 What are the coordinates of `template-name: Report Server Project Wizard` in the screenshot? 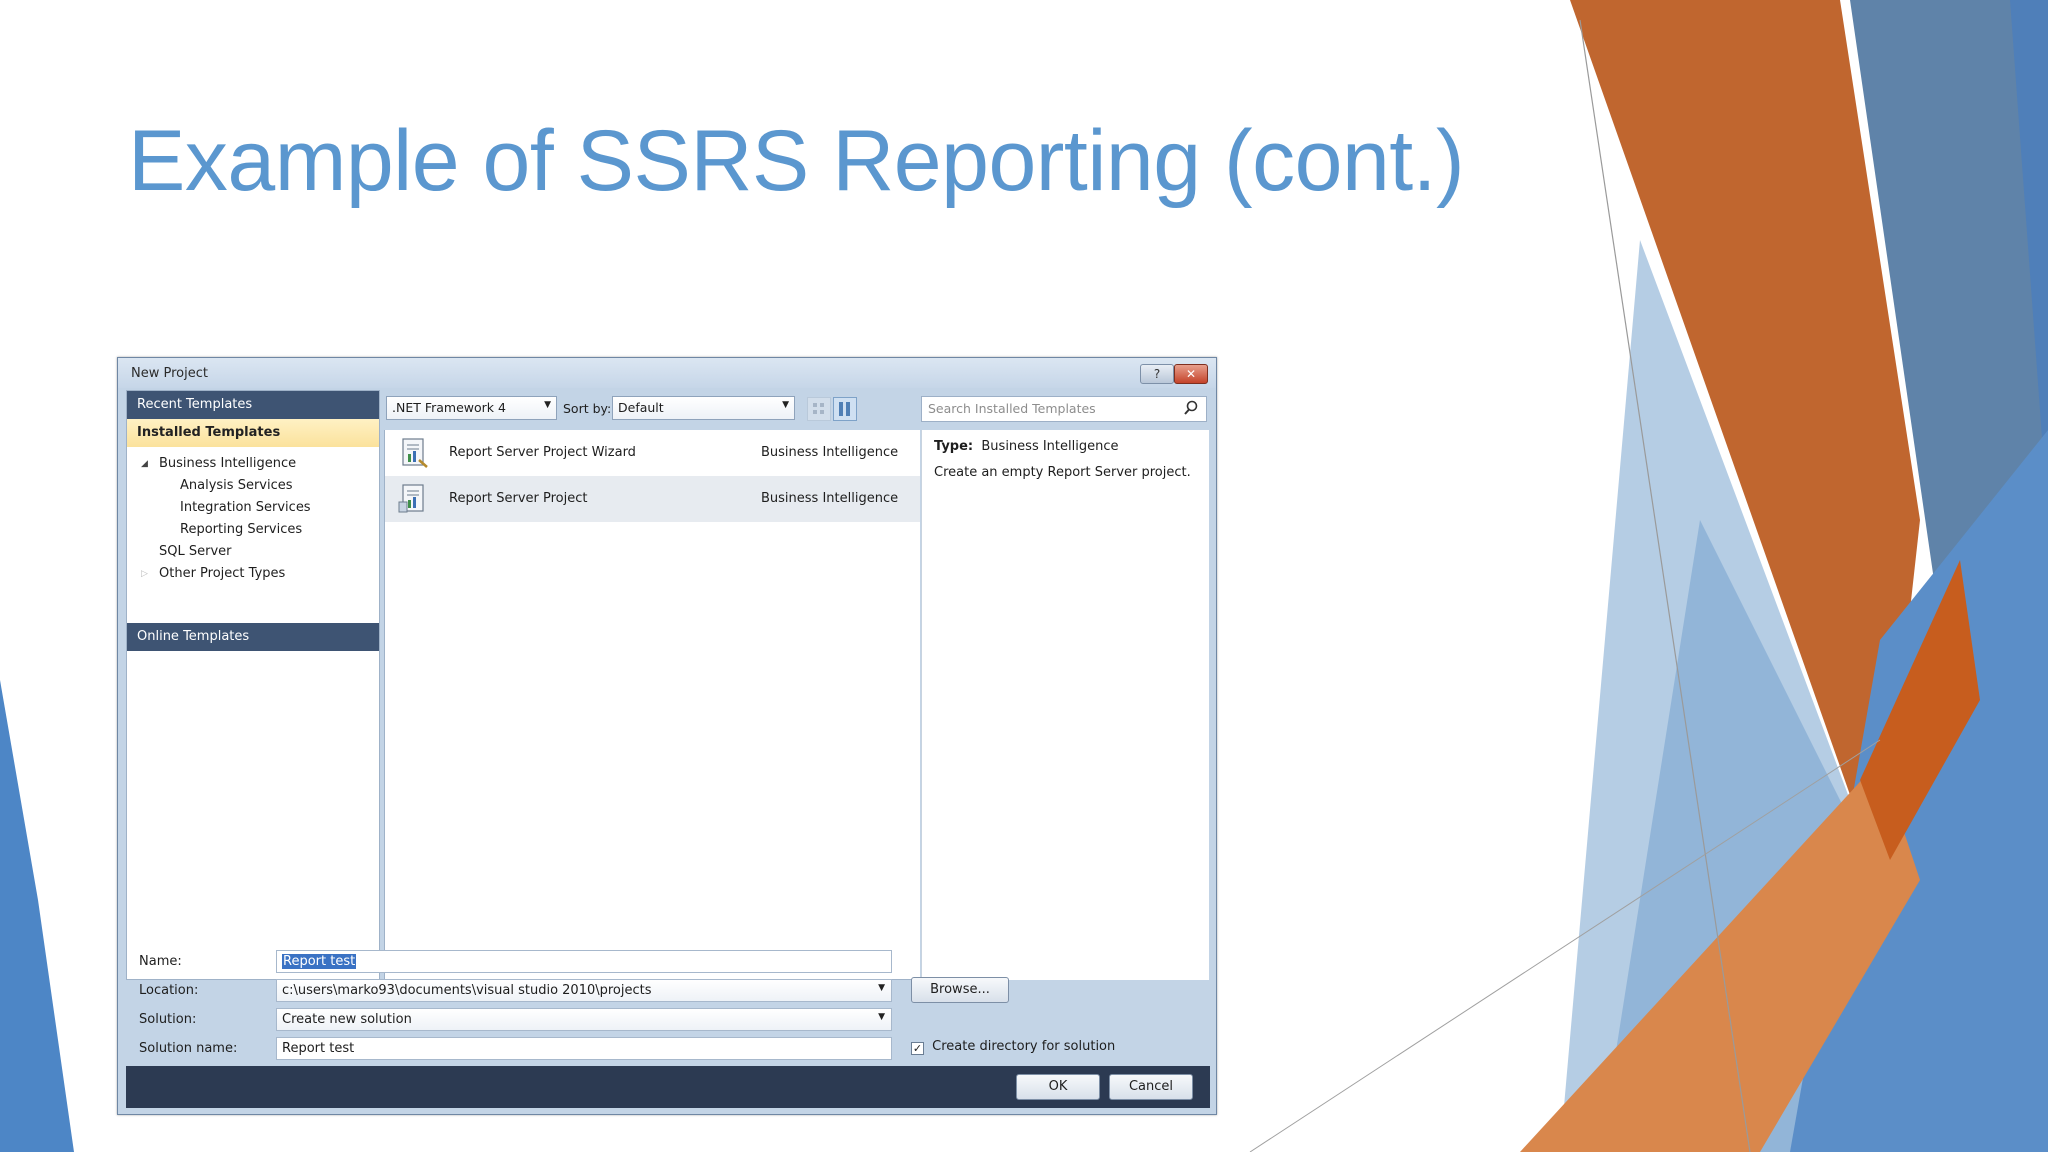 It's located at (542, 452).